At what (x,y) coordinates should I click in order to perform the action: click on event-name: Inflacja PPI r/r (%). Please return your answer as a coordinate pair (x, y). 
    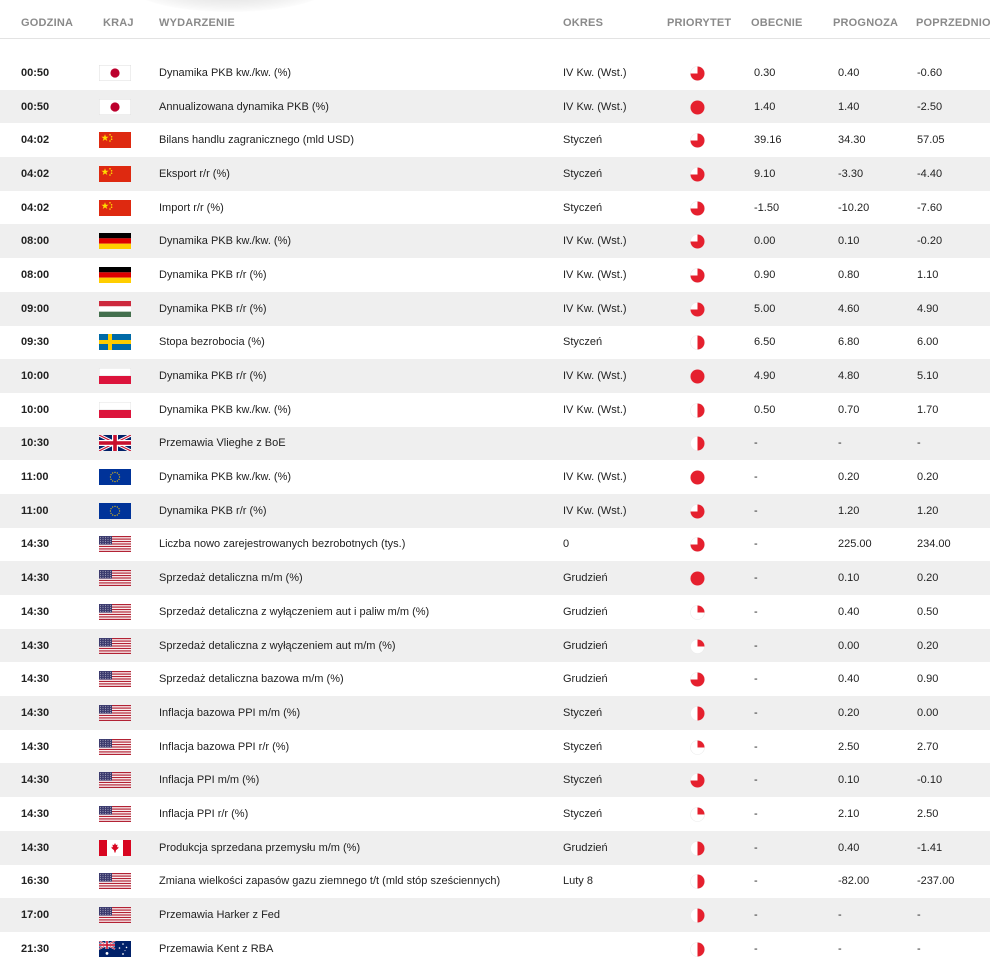
    Looking at the image, I should click on (203, 814).